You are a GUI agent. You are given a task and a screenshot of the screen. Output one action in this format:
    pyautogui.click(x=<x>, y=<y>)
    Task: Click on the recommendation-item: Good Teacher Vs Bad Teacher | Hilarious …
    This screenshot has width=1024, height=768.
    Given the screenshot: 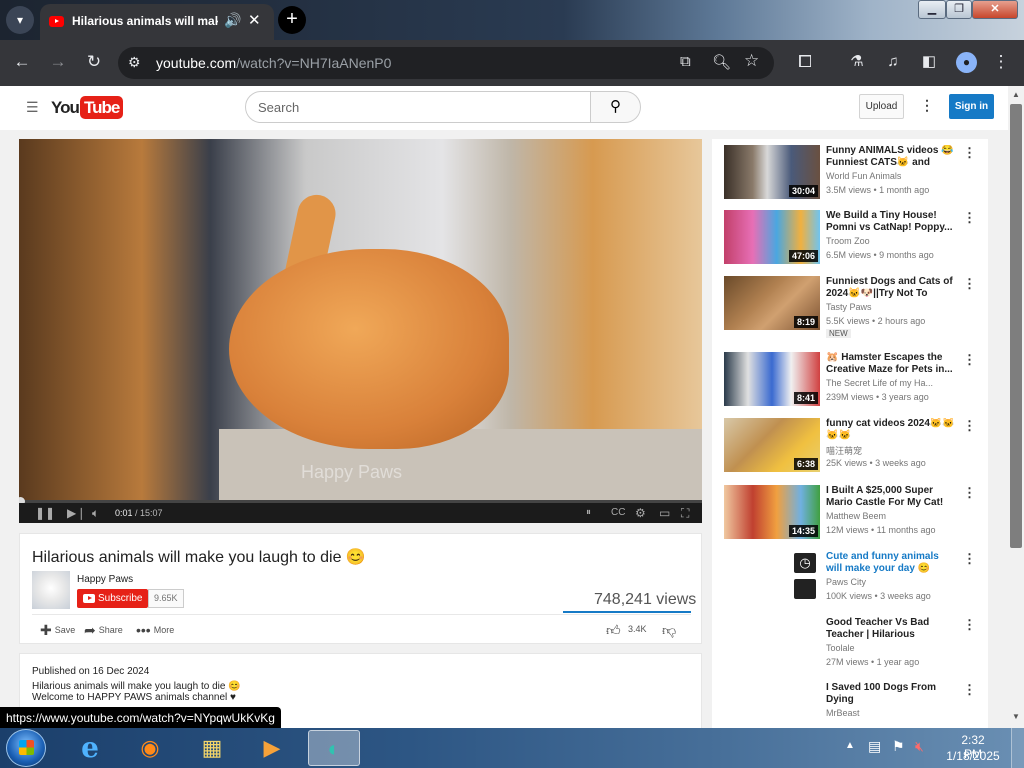 What is the action you would take?
    pyautogui.click(x=855, y=647)
    